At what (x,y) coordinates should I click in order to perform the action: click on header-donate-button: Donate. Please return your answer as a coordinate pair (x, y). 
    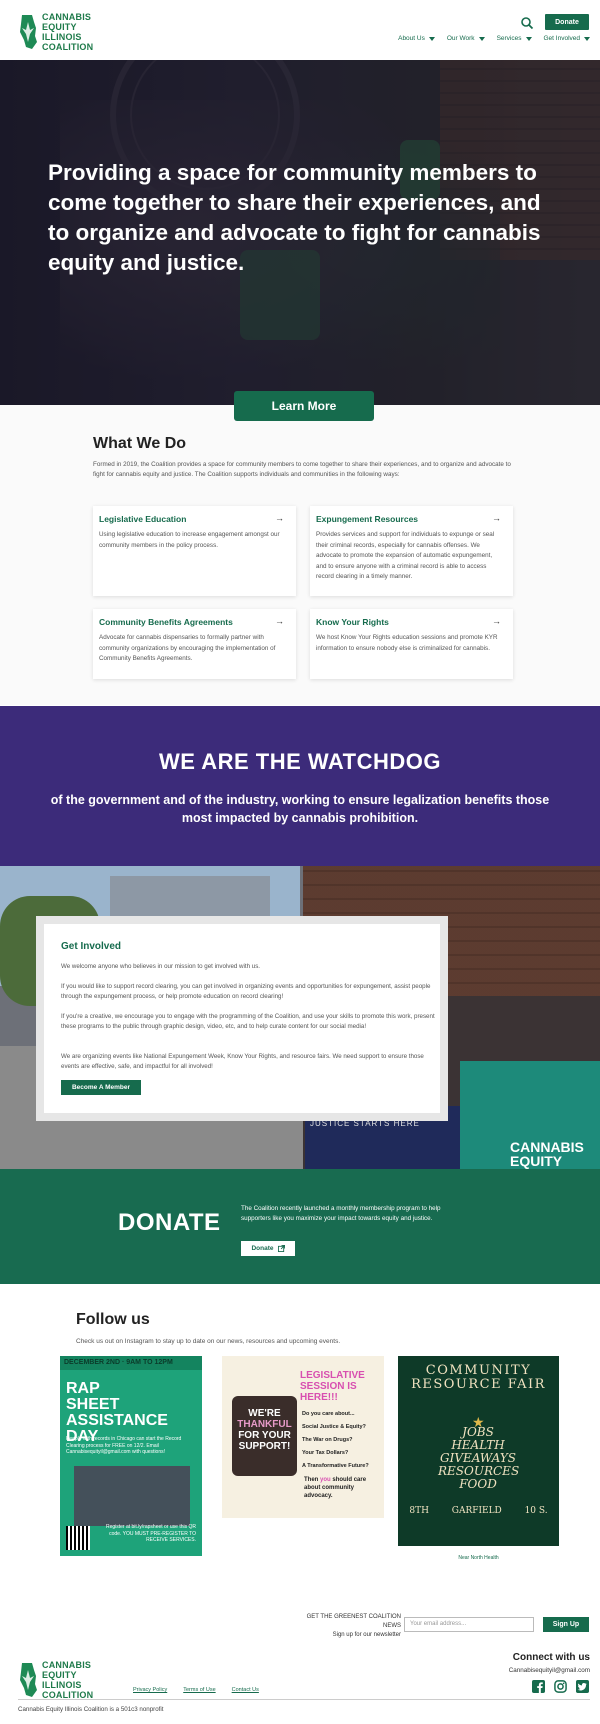
    Looking at the image, I should click on (567, 22).